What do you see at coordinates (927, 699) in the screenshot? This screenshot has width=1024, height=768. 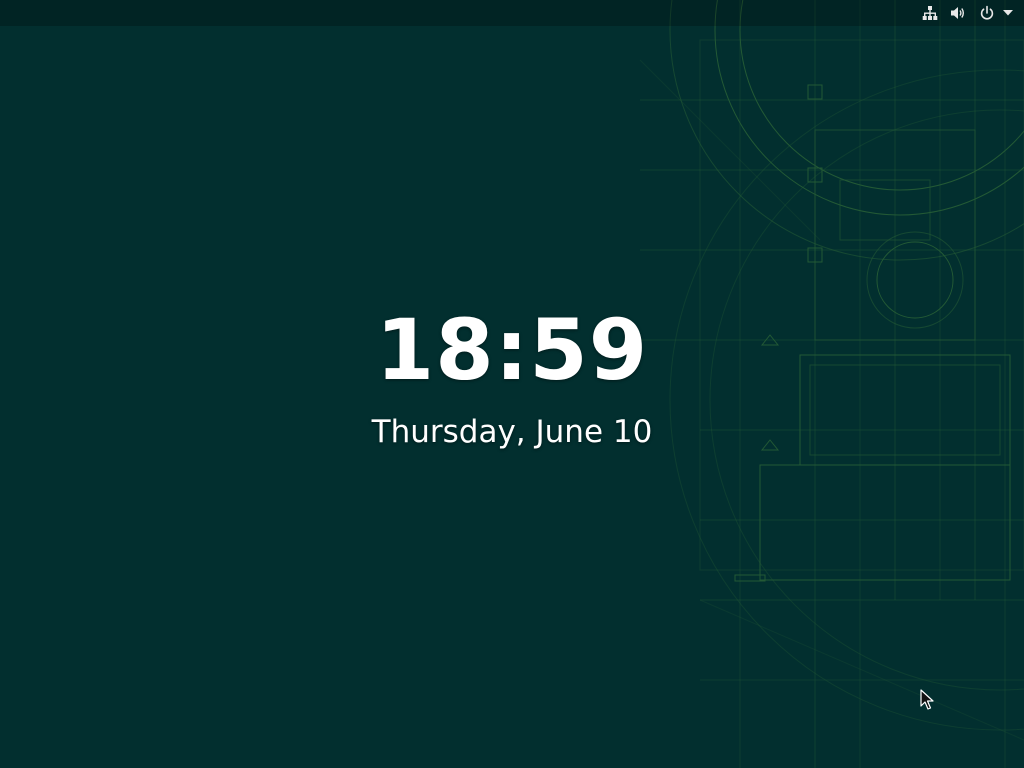 I see `mouse-pointer-icon` at bounding box center [927, 699].